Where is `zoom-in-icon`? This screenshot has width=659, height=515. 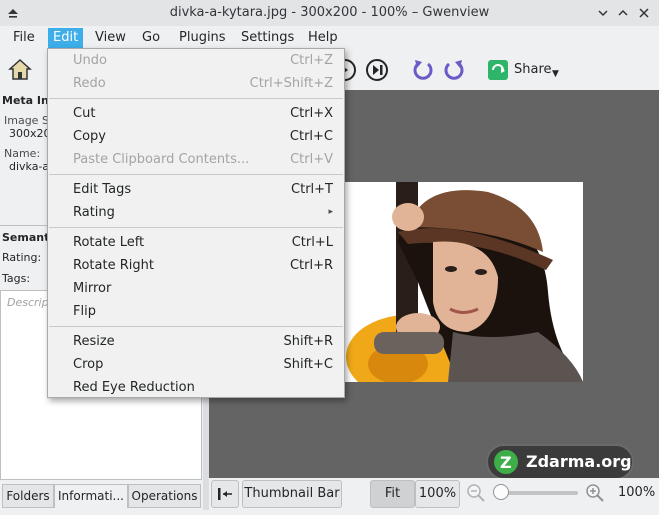
zoom-in-icon is located at coordinates (595, 495).